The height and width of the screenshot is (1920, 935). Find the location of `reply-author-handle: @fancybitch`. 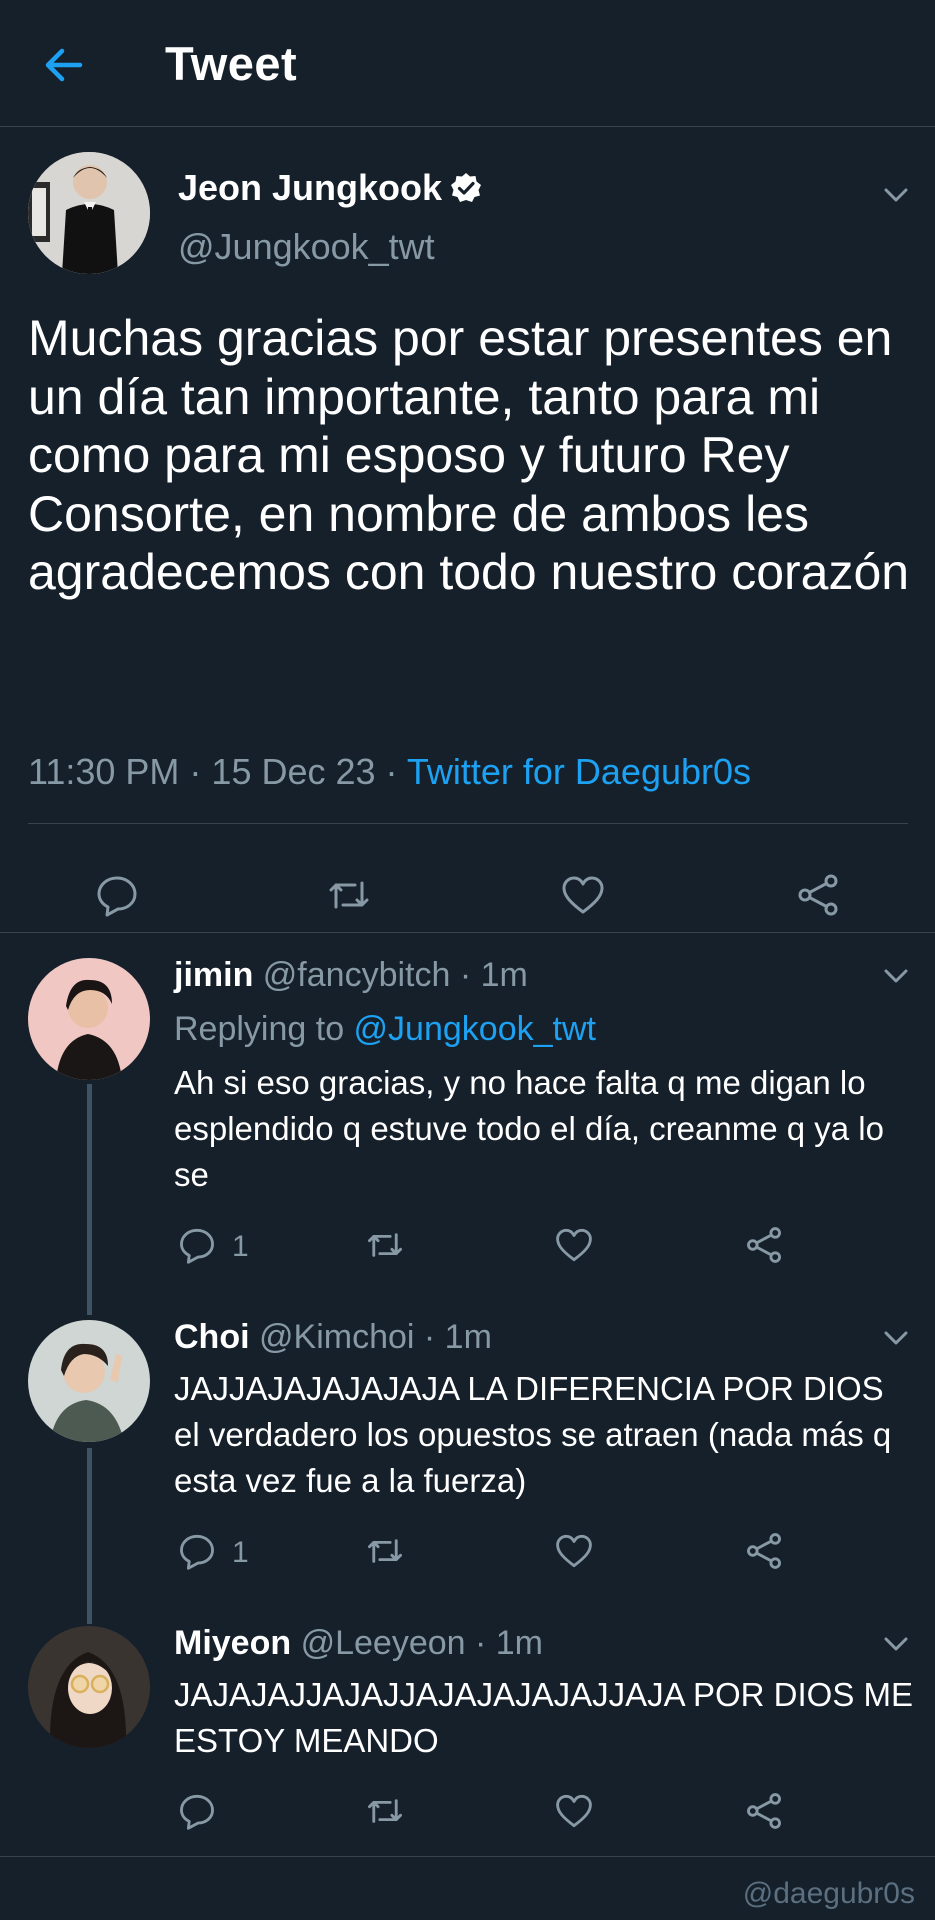

reply-author-handle: @fancybitch is located at coordinates (357, 975).